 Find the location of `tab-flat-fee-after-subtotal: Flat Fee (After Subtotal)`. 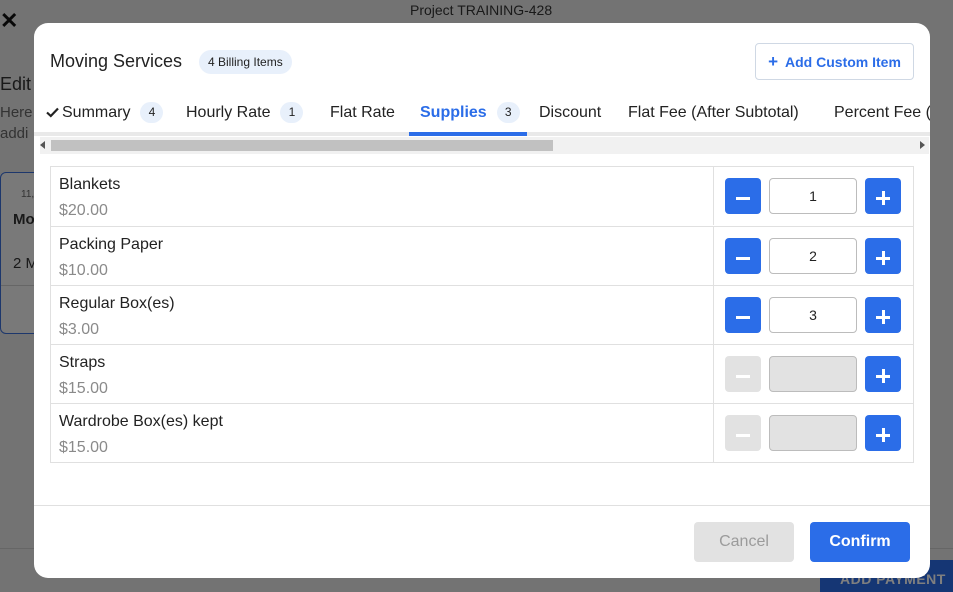

tab-flat-fee-after-subtotal: Flat Fee (After Subtotal) is located at coordinates (713, 112).